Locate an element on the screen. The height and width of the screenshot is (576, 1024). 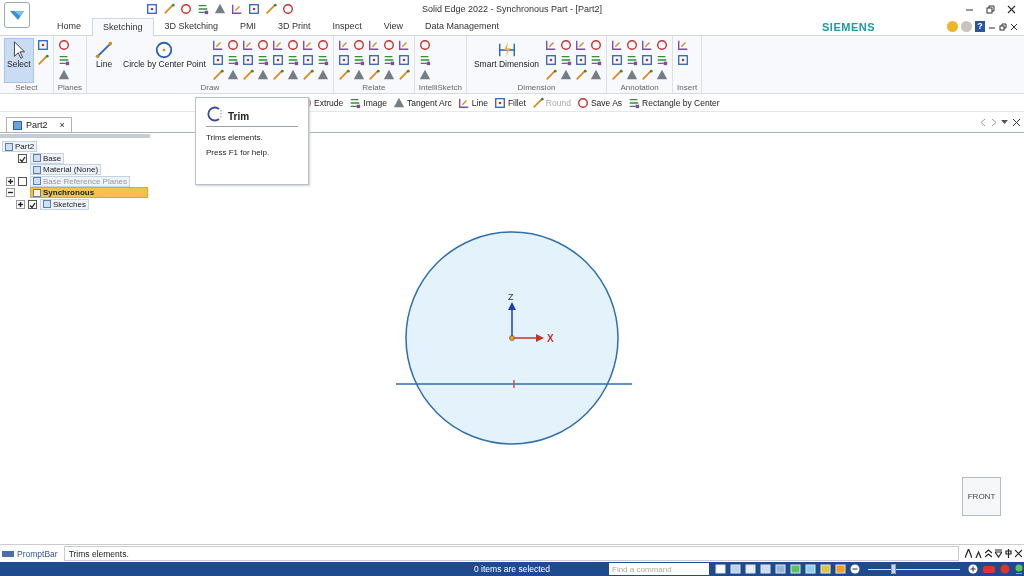
restore-icon is located at coordinates (990, 9).